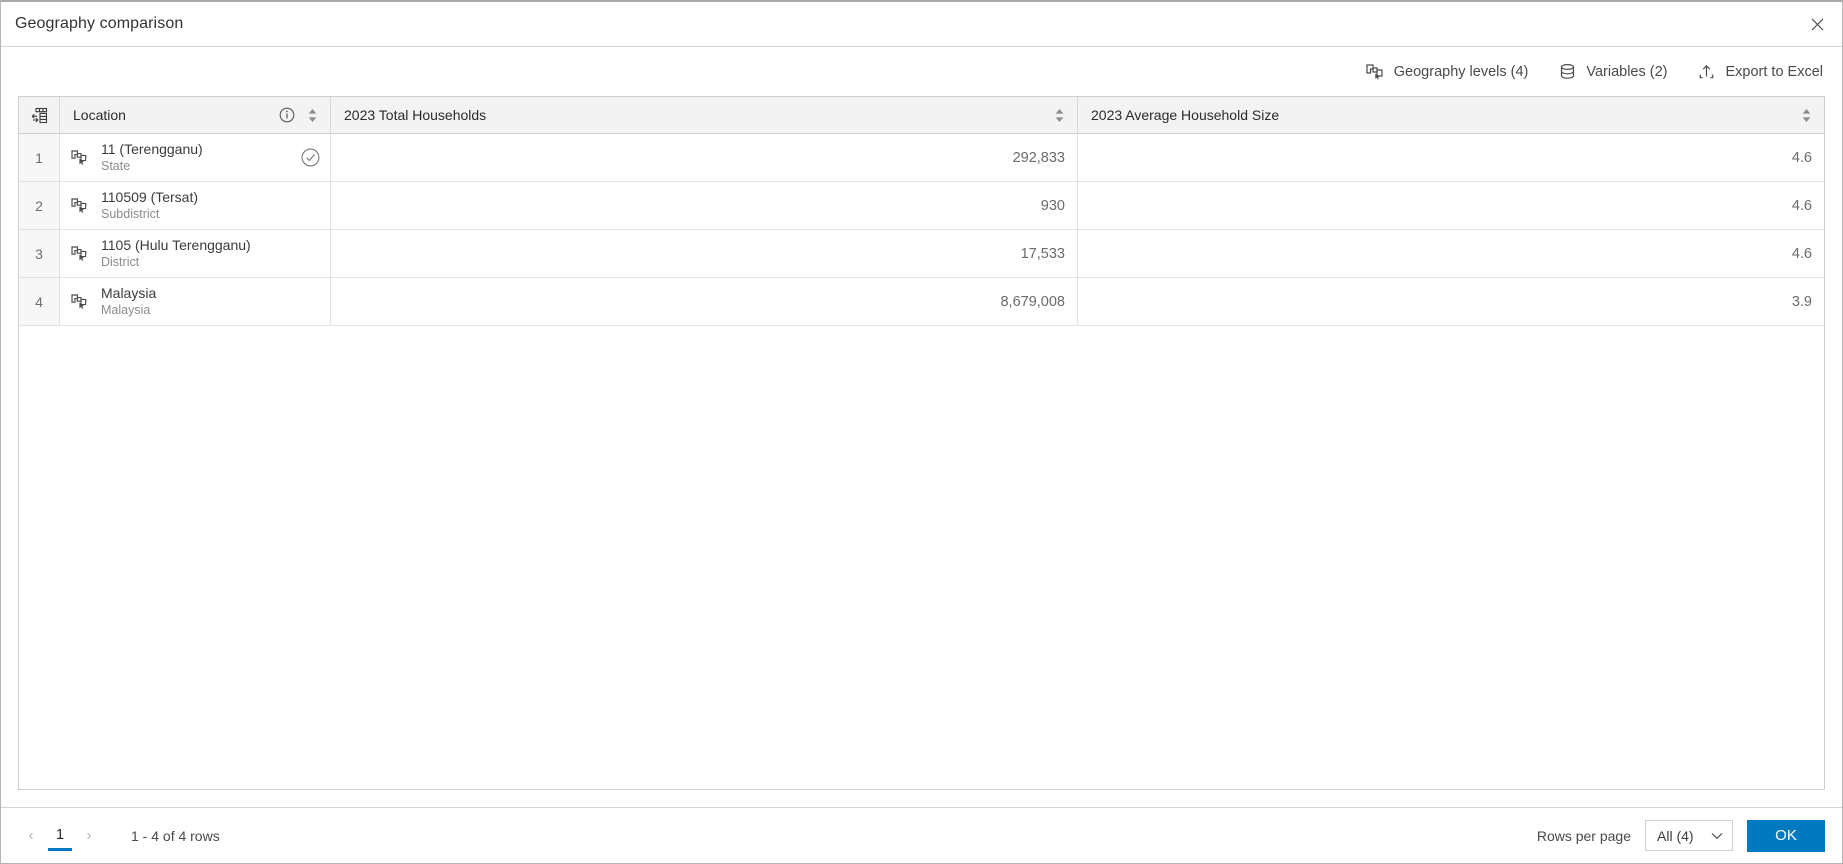 Image resolution: width=1843 pixels, height=864 pixels. I want to click on rows-per-page-select: All (4), so click(1689, 835).